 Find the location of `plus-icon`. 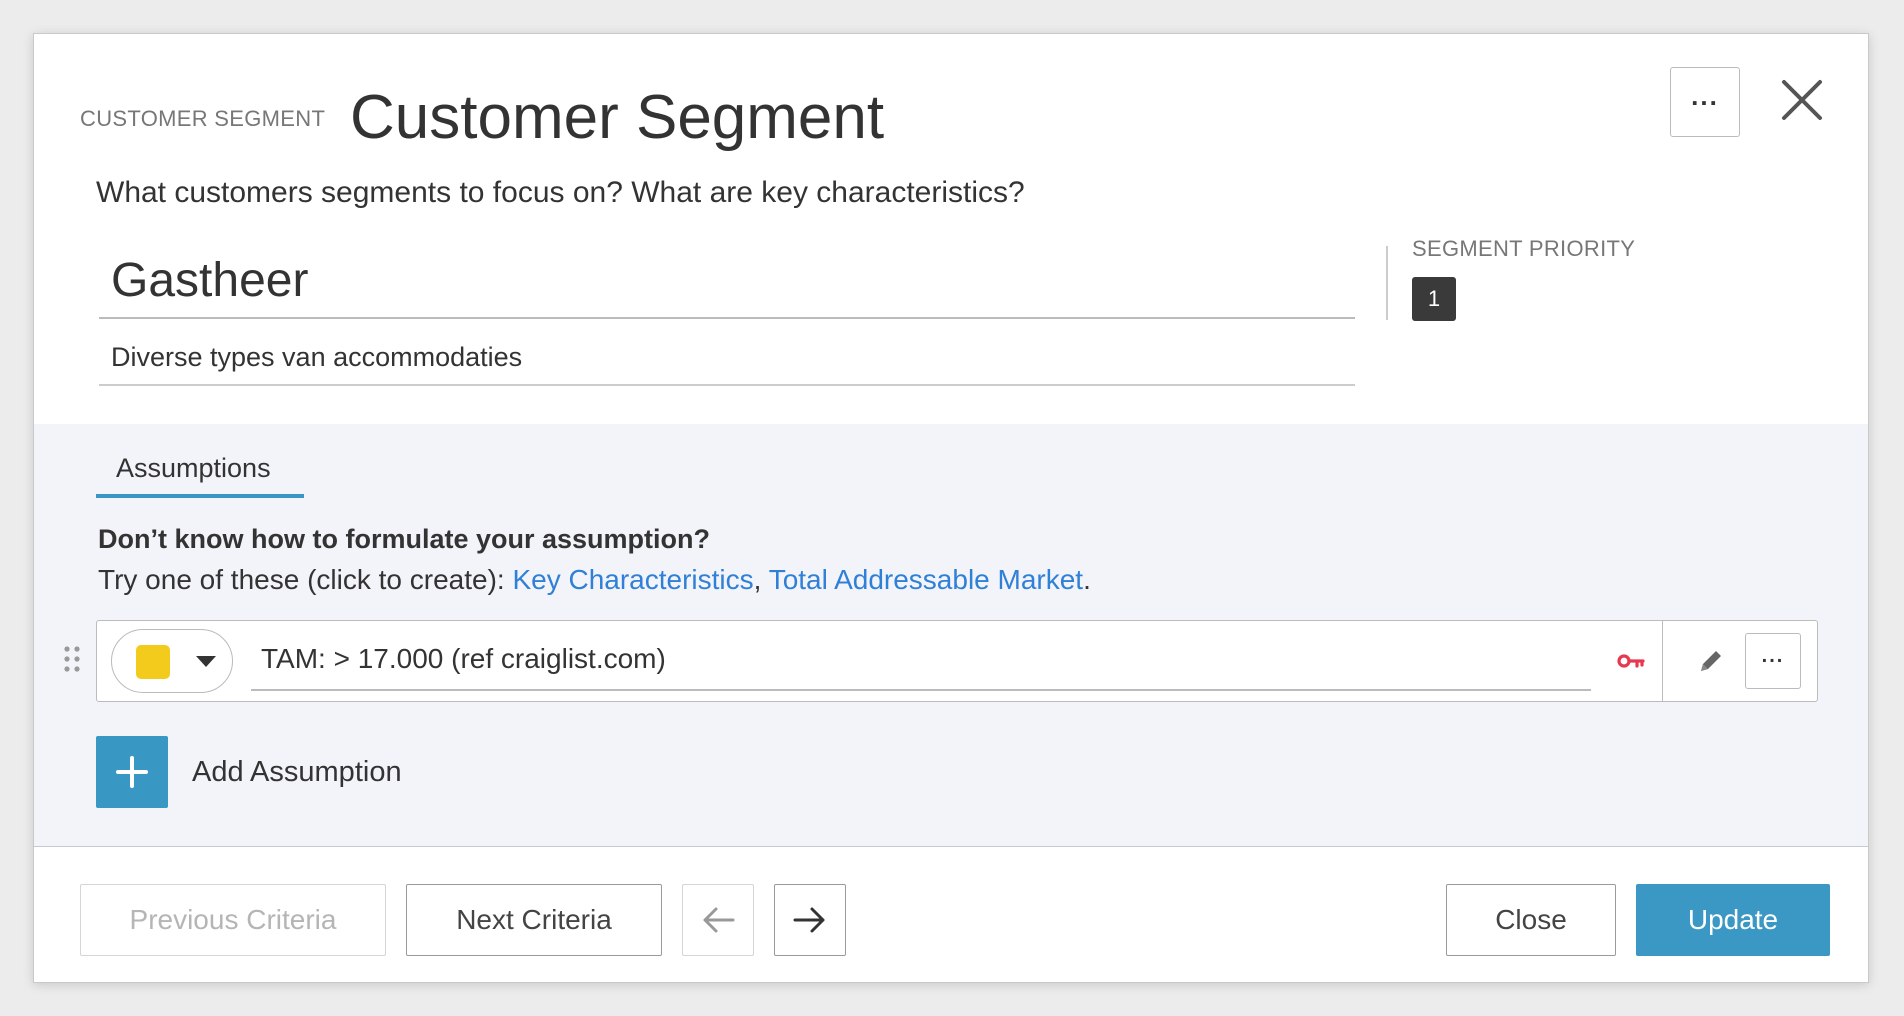

plus-icon is located at coordinates (132, 772).